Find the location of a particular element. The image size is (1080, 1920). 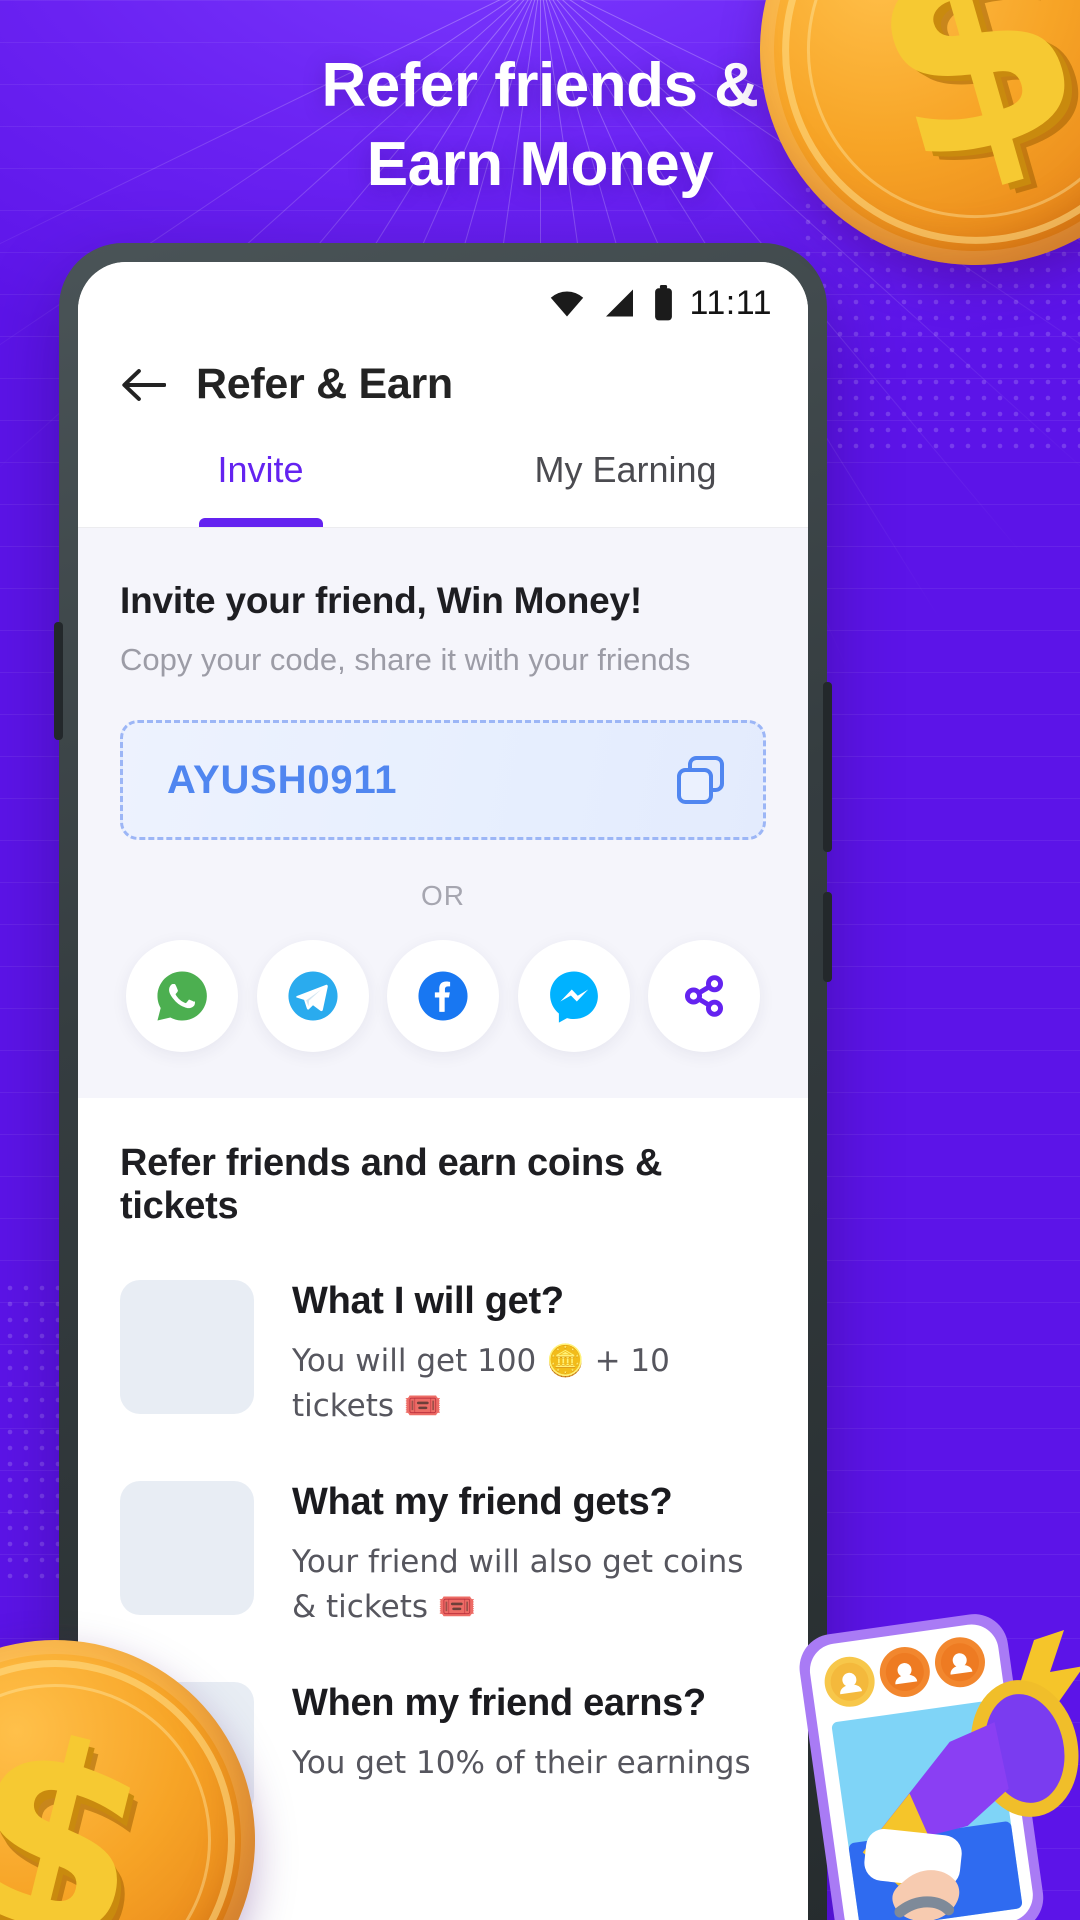

share-more-button is located at coordinates (704, 996).